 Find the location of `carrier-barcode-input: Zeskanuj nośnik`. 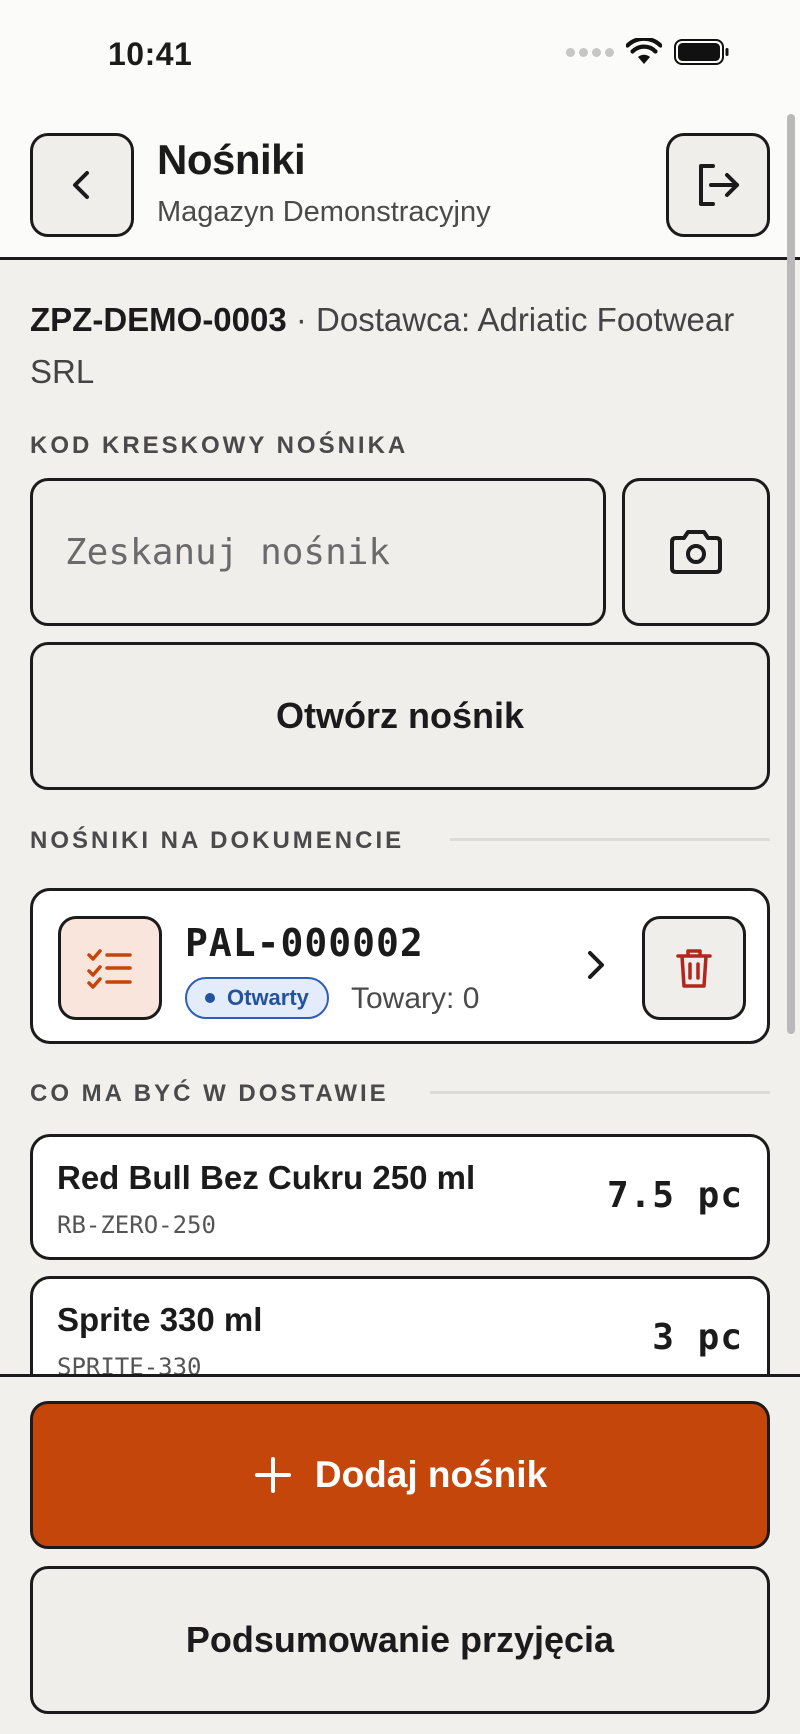

carrier-barcode-input: Zeskanuj nośnik is located at coordinates (318, 552).